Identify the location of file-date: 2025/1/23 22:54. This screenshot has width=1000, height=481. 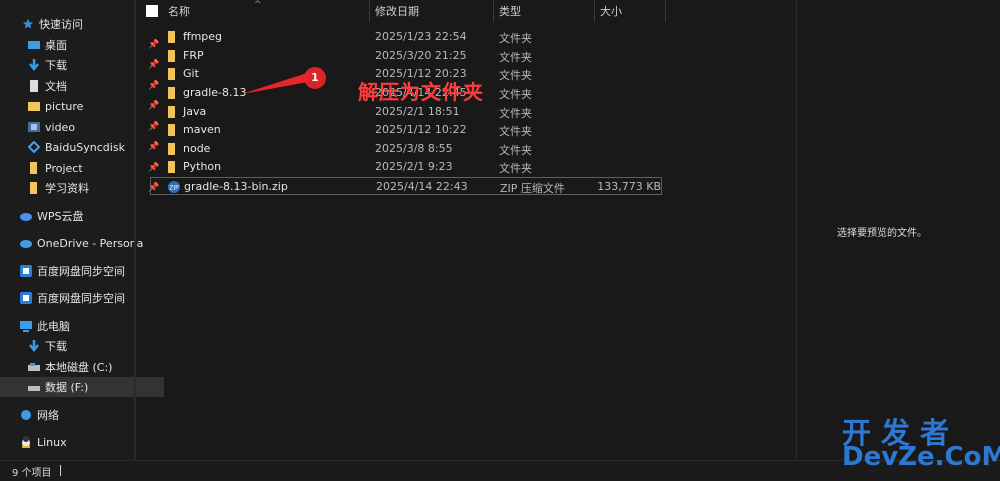
(421, 36).